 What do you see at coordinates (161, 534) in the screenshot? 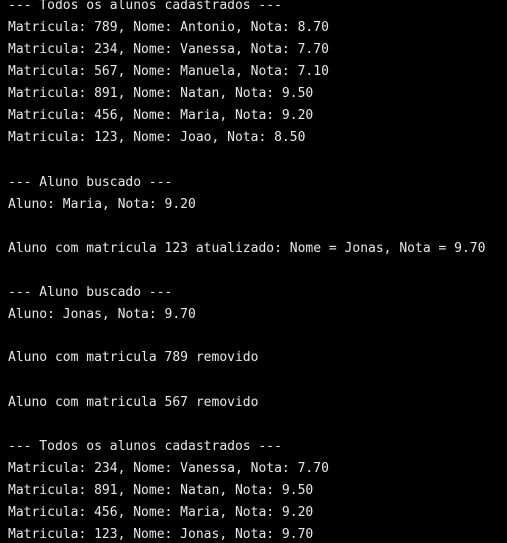
I see `student-record: Matricula: 123, Nome: Jonas, Nota: 9.70` at bounding box center [161, 534].